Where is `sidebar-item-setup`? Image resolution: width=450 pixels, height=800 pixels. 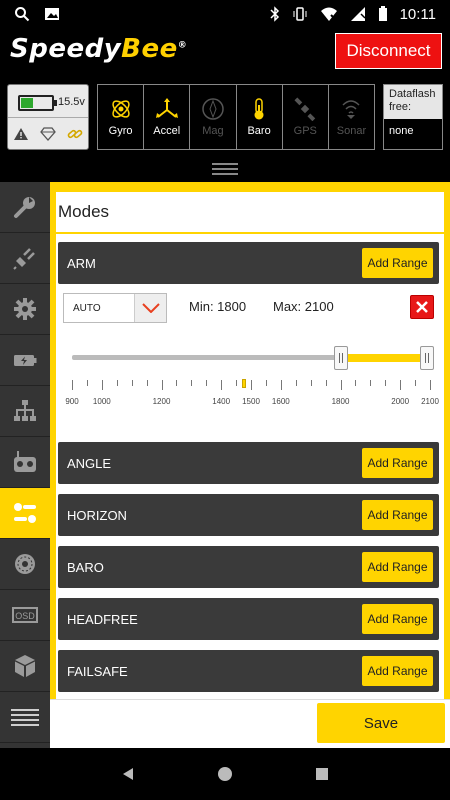 sidebar-item-setup is located at coordinates (25, 207).